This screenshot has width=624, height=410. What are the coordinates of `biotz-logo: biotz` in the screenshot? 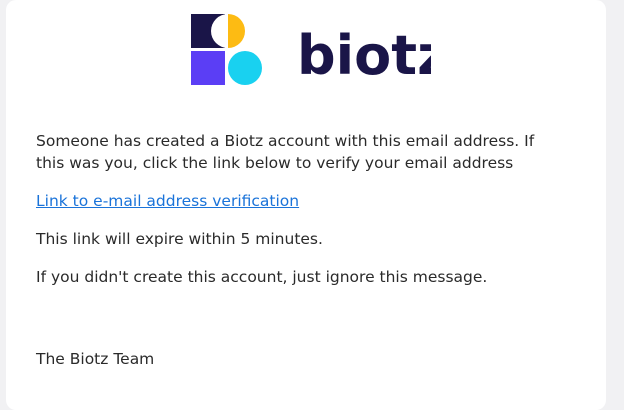 It's located at (311, 50).